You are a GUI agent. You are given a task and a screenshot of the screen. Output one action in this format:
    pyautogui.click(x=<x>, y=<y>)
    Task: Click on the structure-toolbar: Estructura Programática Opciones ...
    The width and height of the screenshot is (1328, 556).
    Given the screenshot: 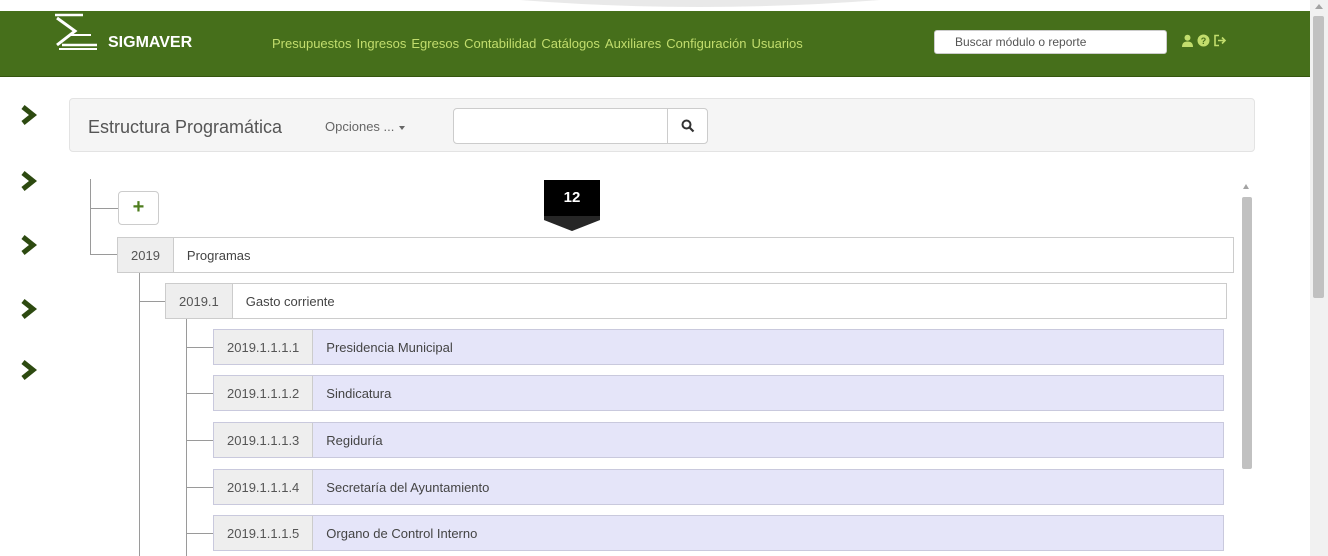 What is the action you would take?
    pyautogui.click(x=662, y=125)
    